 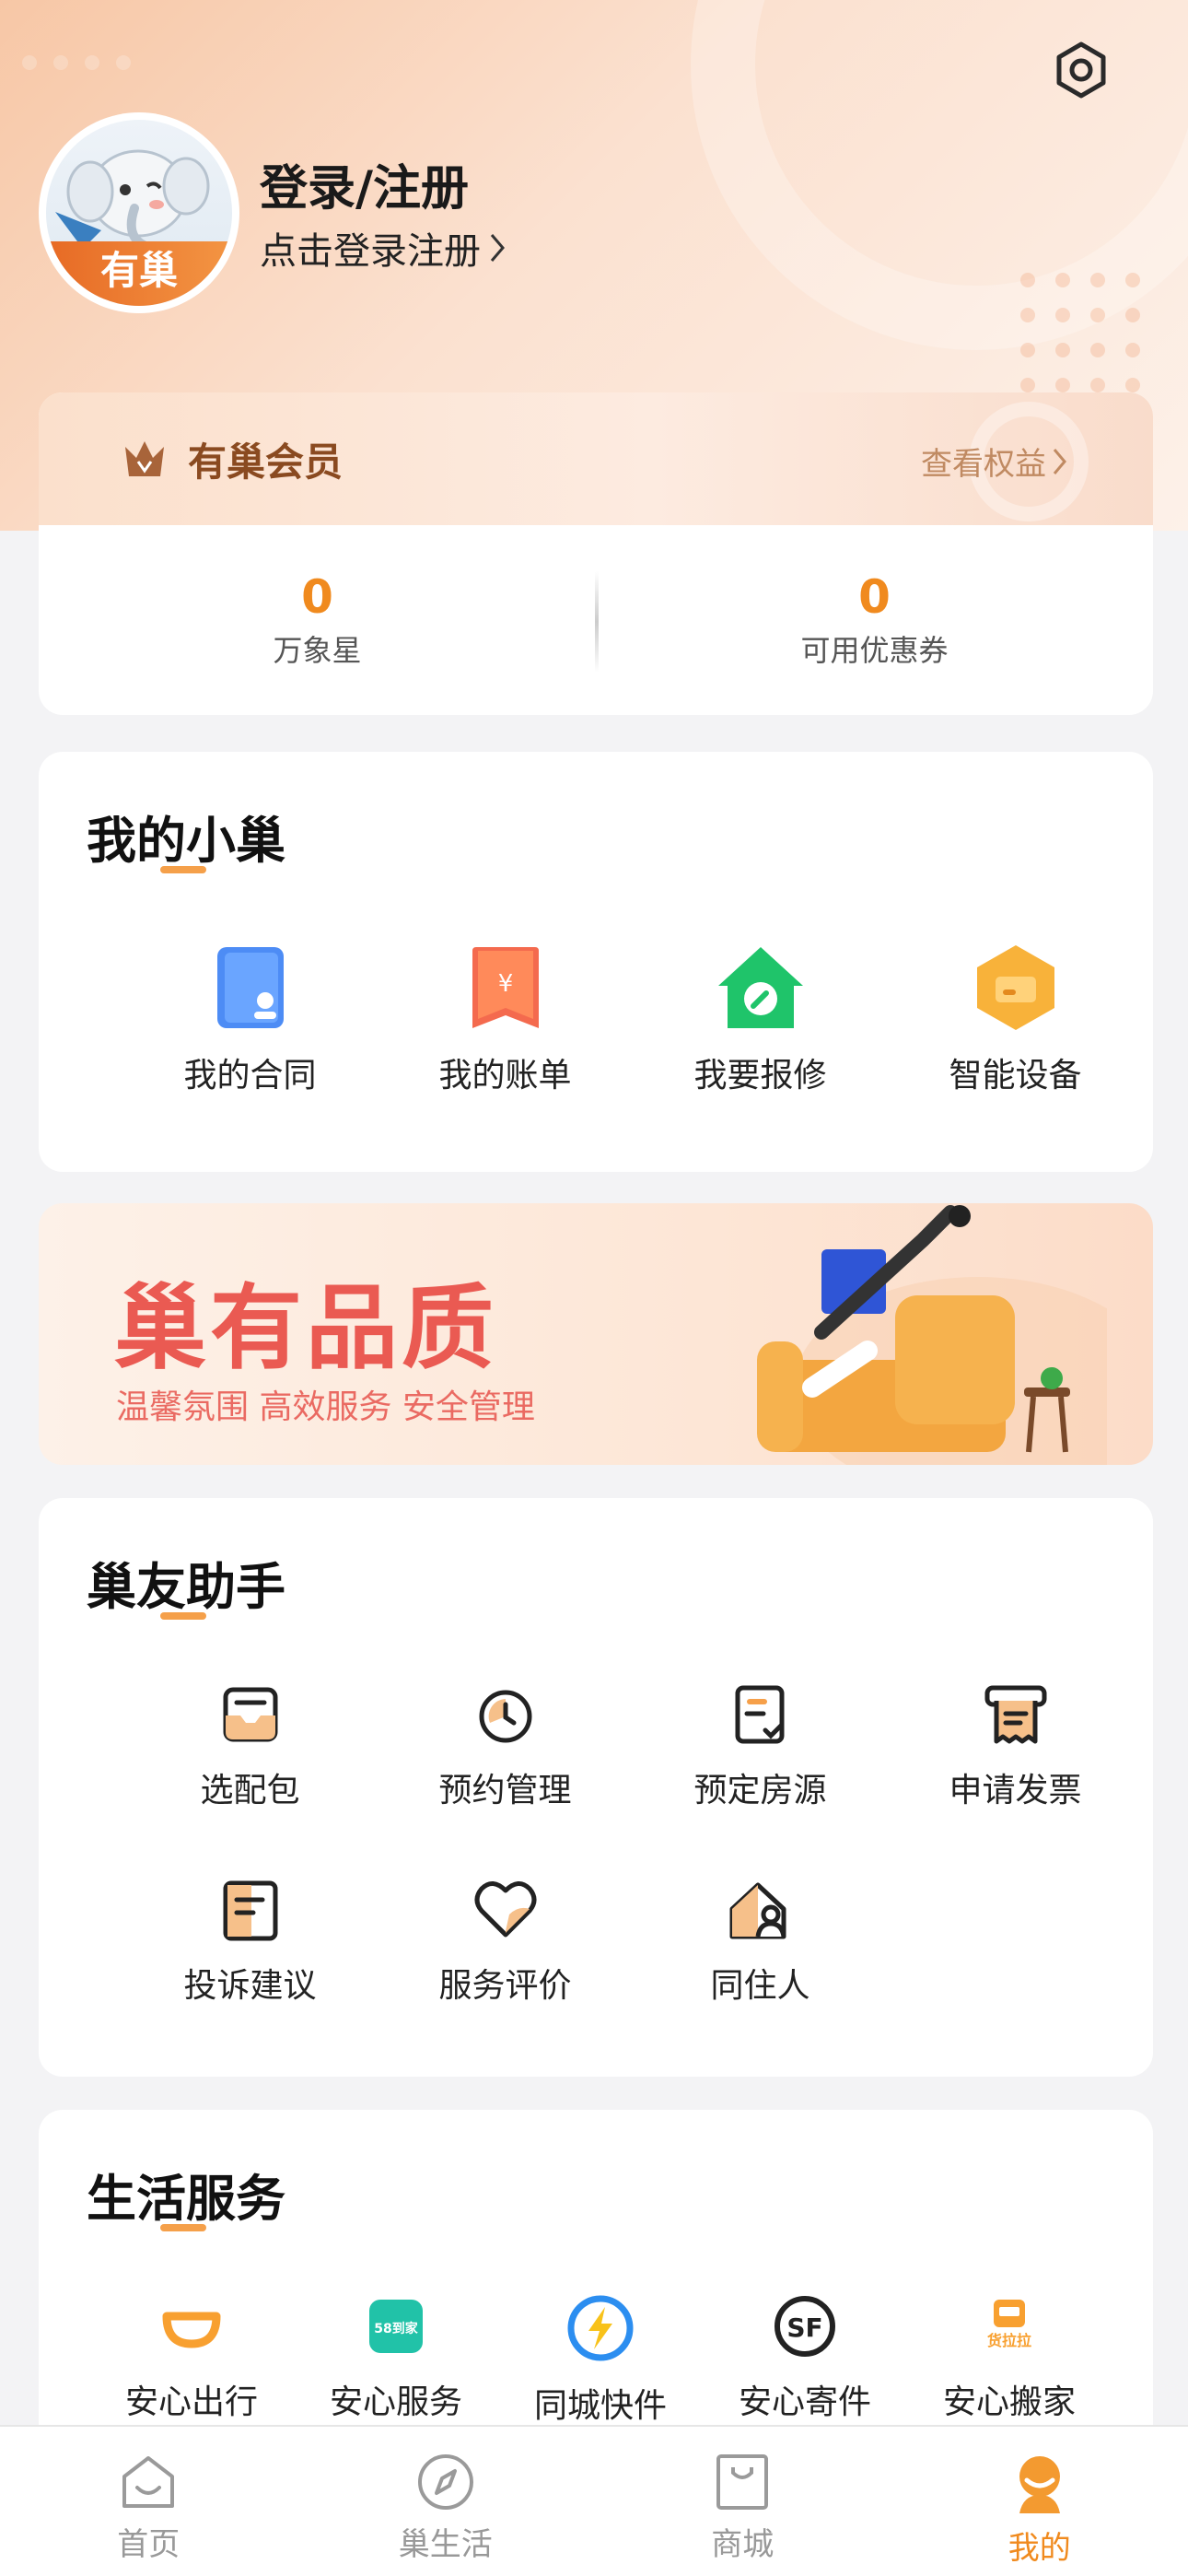 What do you see at coordinates (596, 1334) in the screenshot?
I see `promo-banner: 巢有品质 温馨氛围 高效服务 安全管理` at bounding box center [596, 1334].